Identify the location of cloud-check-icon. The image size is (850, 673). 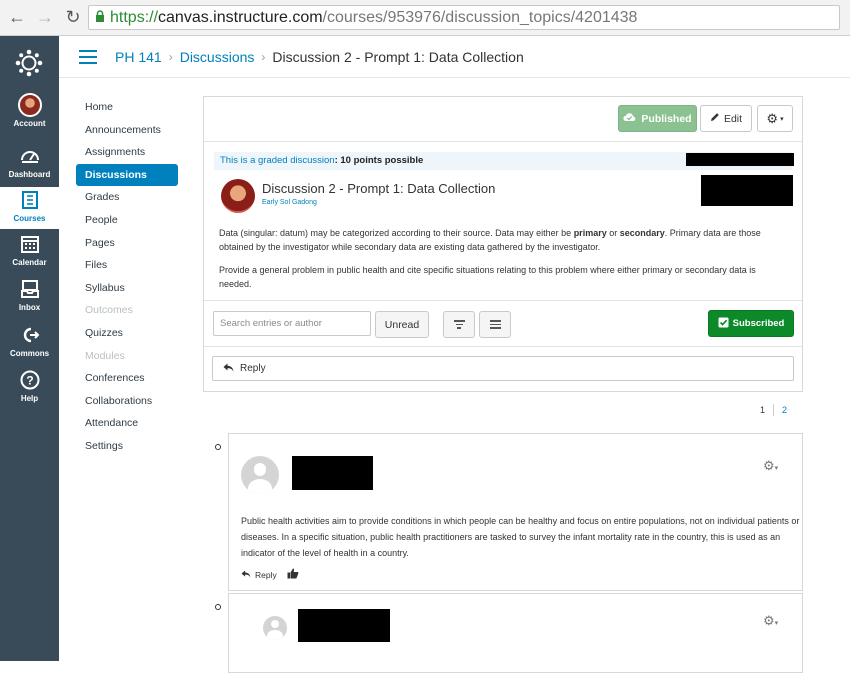
(629, 118).